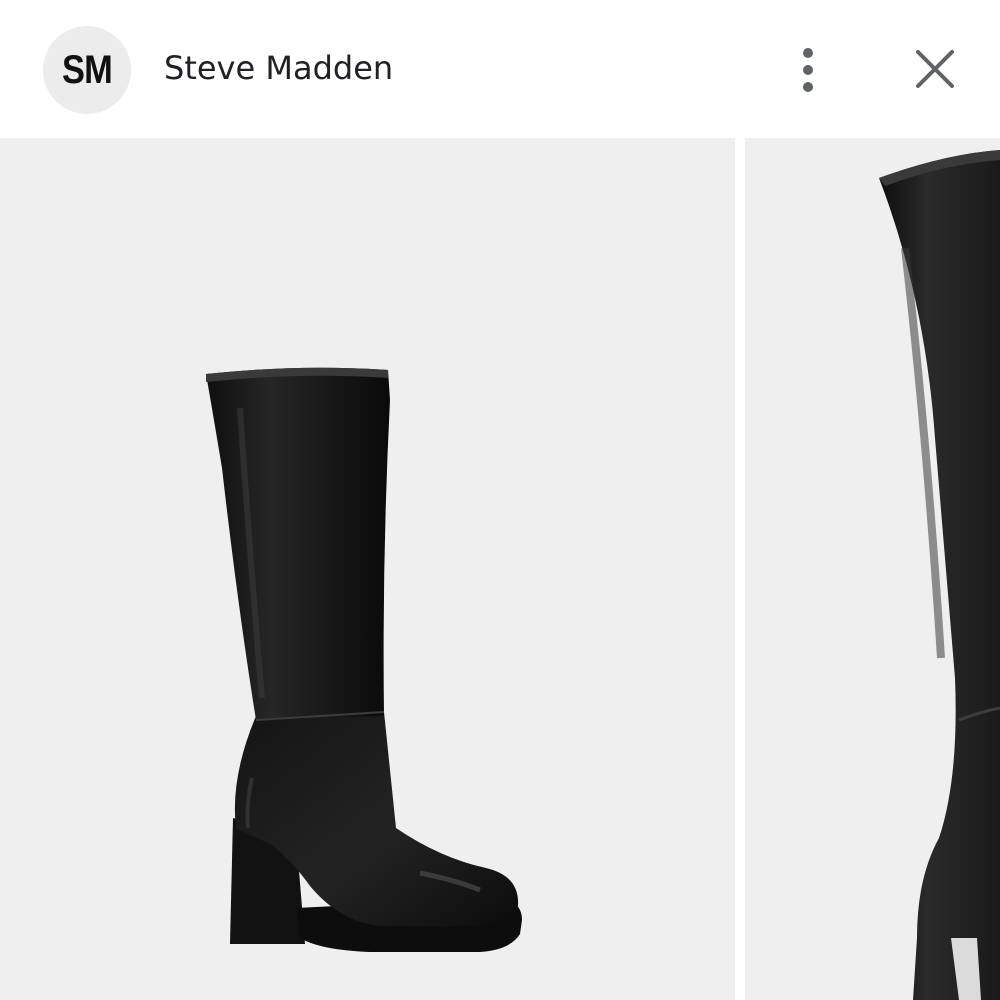  I want to click on close-icon, so click(935, 69).